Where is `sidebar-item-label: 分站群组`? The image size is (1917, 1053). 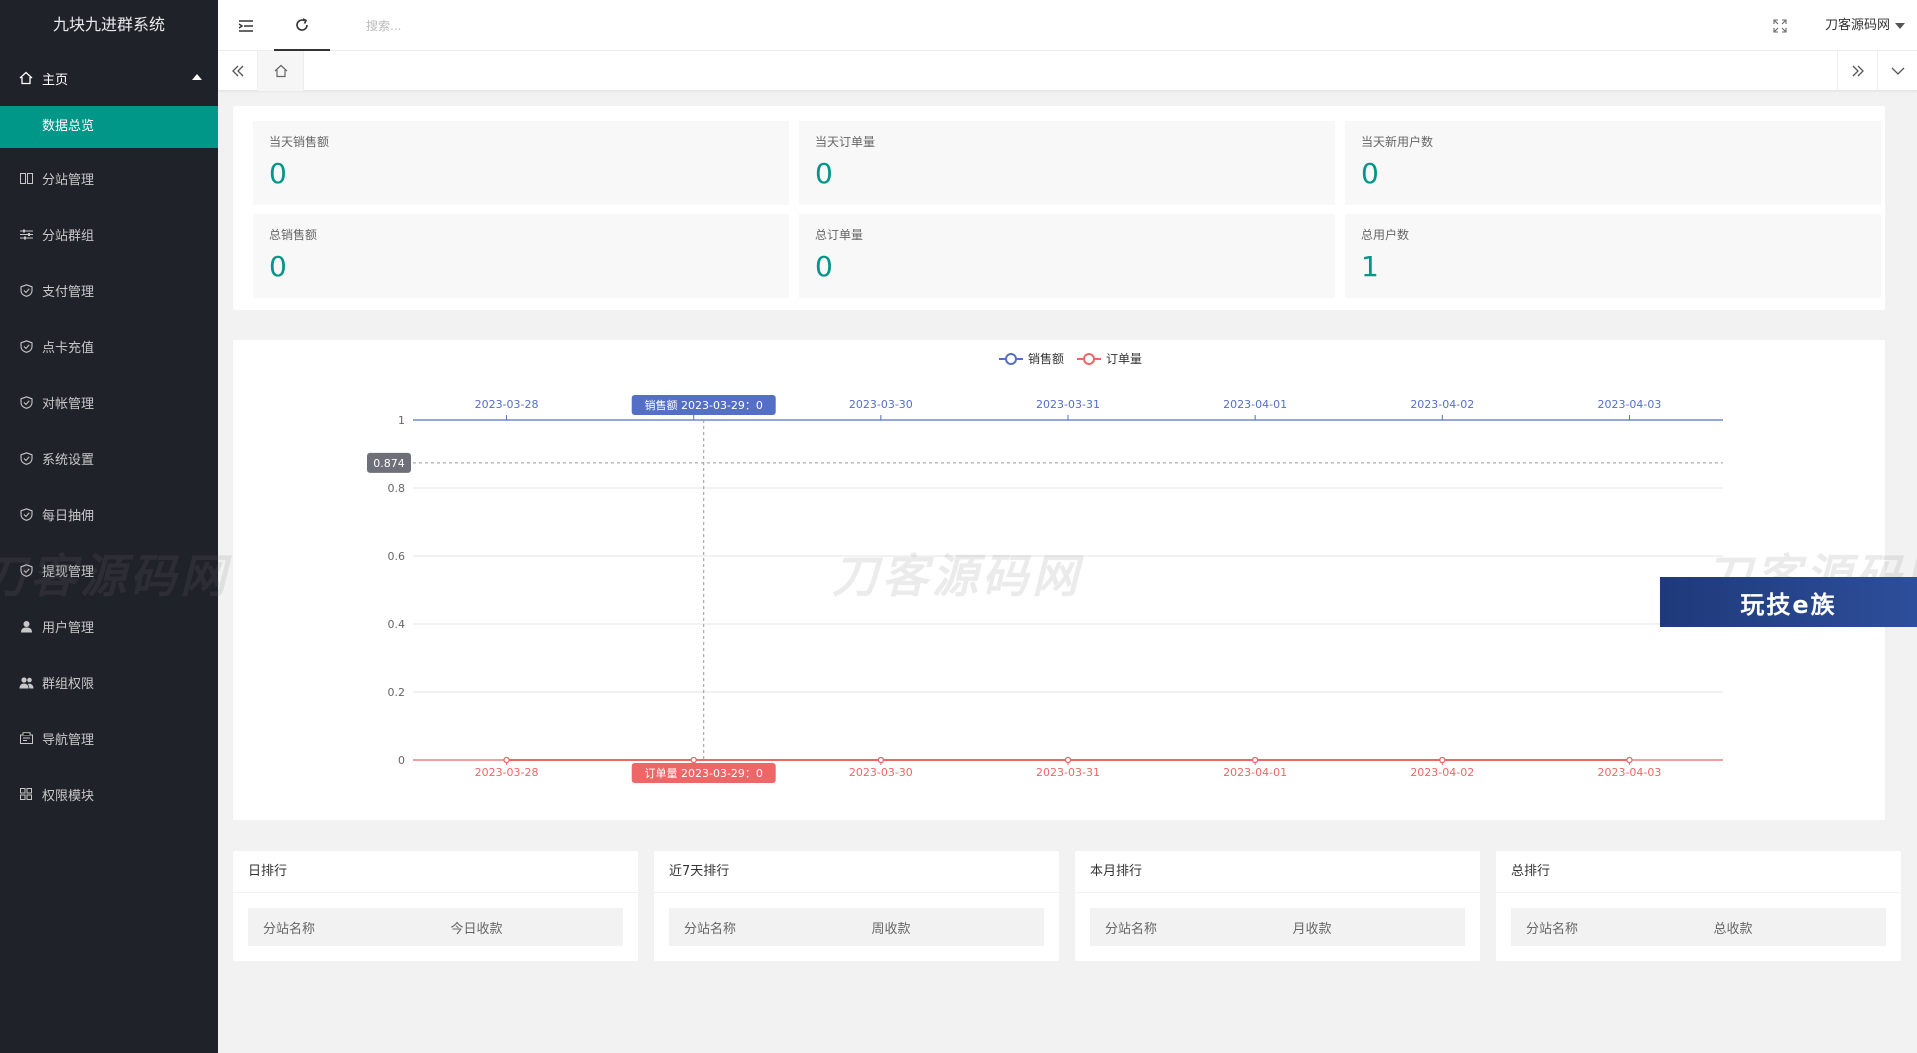
sidebar-item-label: 分站群组 is located at coordinates (68, 236).